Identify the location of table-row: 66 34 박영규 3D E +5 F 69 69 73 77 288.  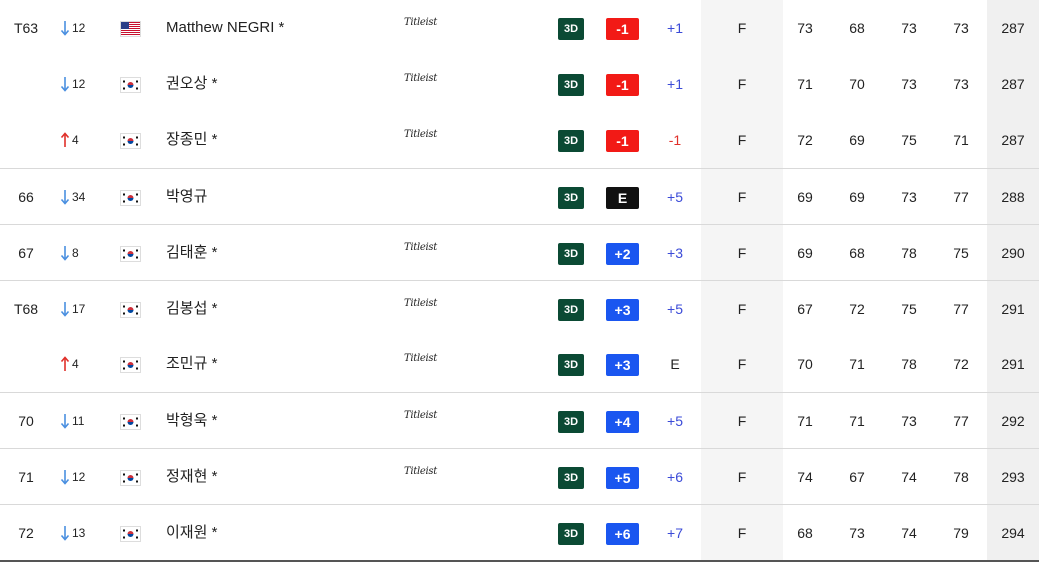
(519, 196).